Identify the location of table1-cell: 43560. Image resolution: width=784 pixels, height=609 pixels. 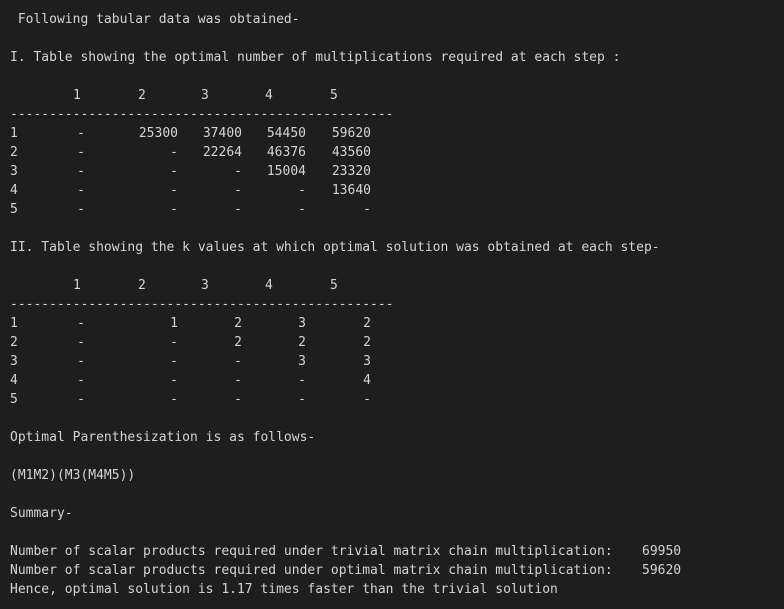
(351, 152).